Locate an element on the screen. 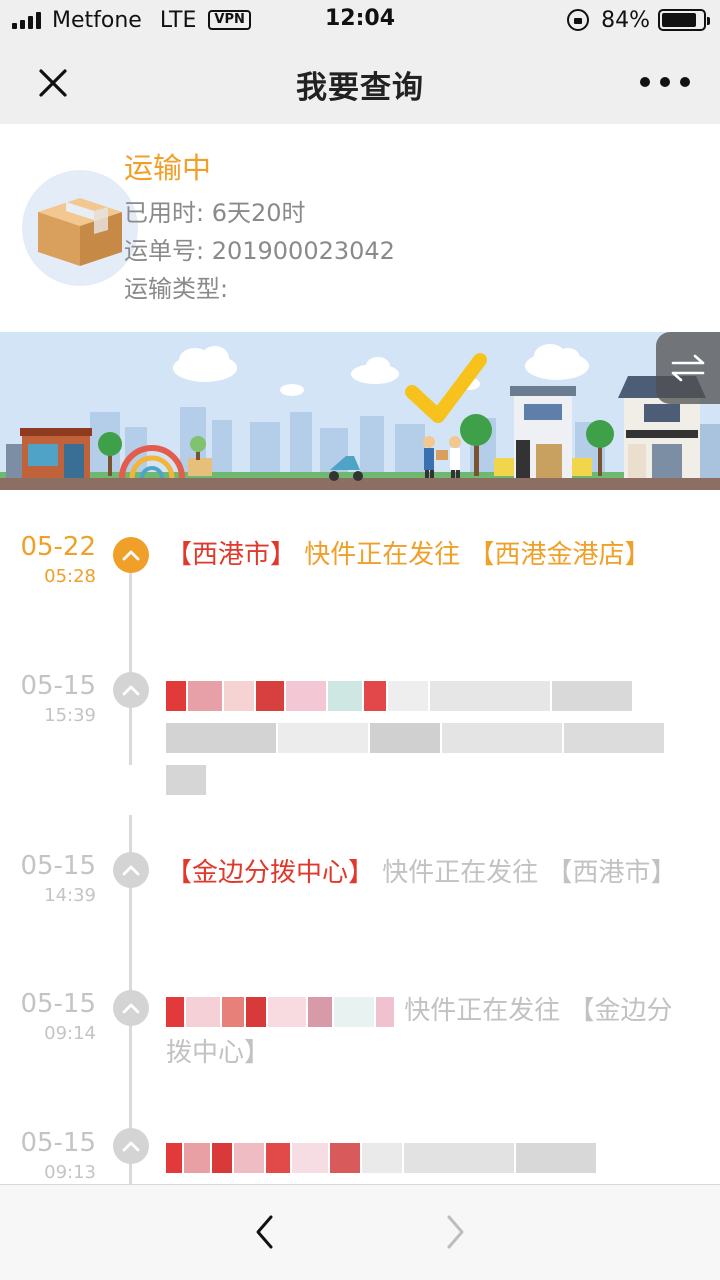 This screenshot has width=720, height=1280. redacted-location is located at coordinates (281, 1011).